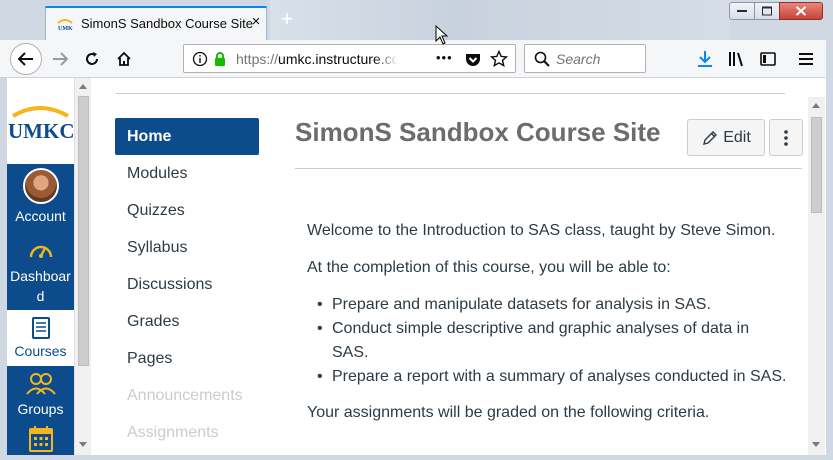 The height and width of the screenshot is (460, 833). I want to click on url-host: umkc.instructure.co, so click(338, 59).